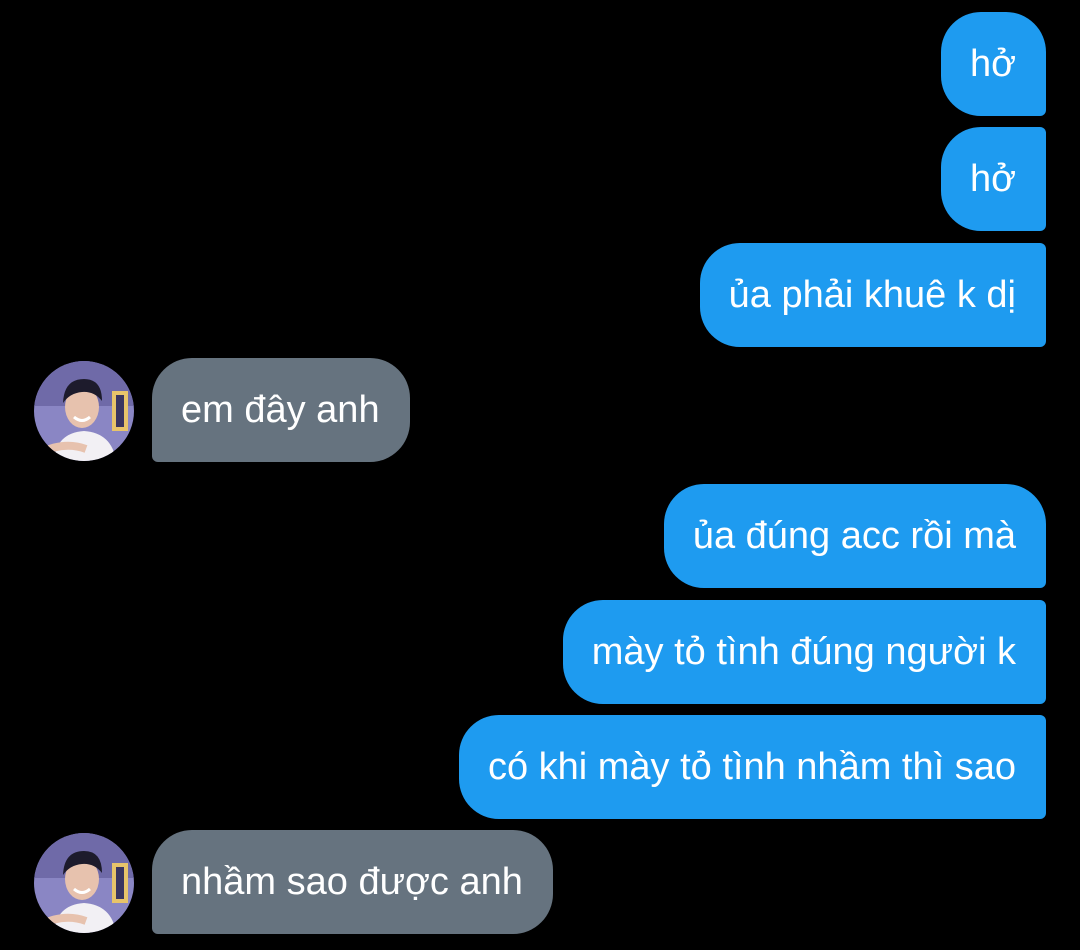 The image size is (1080, 950). Describe the element at coordinates (872, 295) in the screenshot. I see `outgoing-message: ủa phải khuê k dị` at that location.